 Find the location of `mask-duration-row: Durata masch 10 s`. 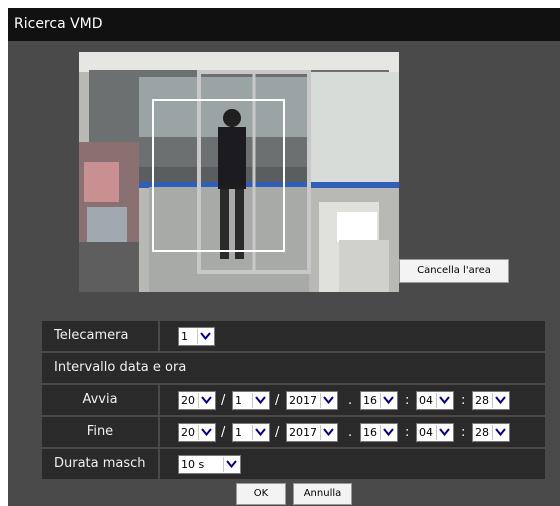

mask-duration-row: Durata masch 10 s is located at coordinates (293, 464).